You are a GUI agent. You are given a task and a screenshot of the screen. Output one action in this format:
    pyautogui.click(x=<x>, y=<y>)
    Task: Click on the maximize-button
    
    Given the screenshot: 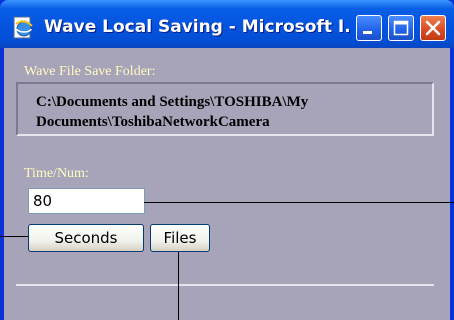 What is the action you would take?
    pyautogui.click(x=401, y=28)
    